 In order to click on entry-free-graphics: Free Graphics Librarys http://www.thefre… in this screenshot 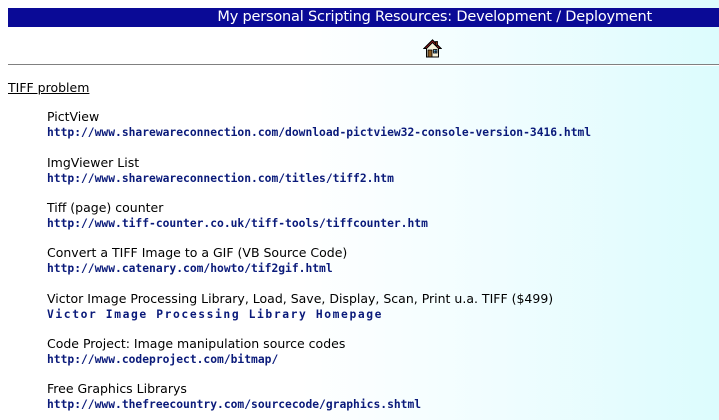, I will do `click(234, 396)`.